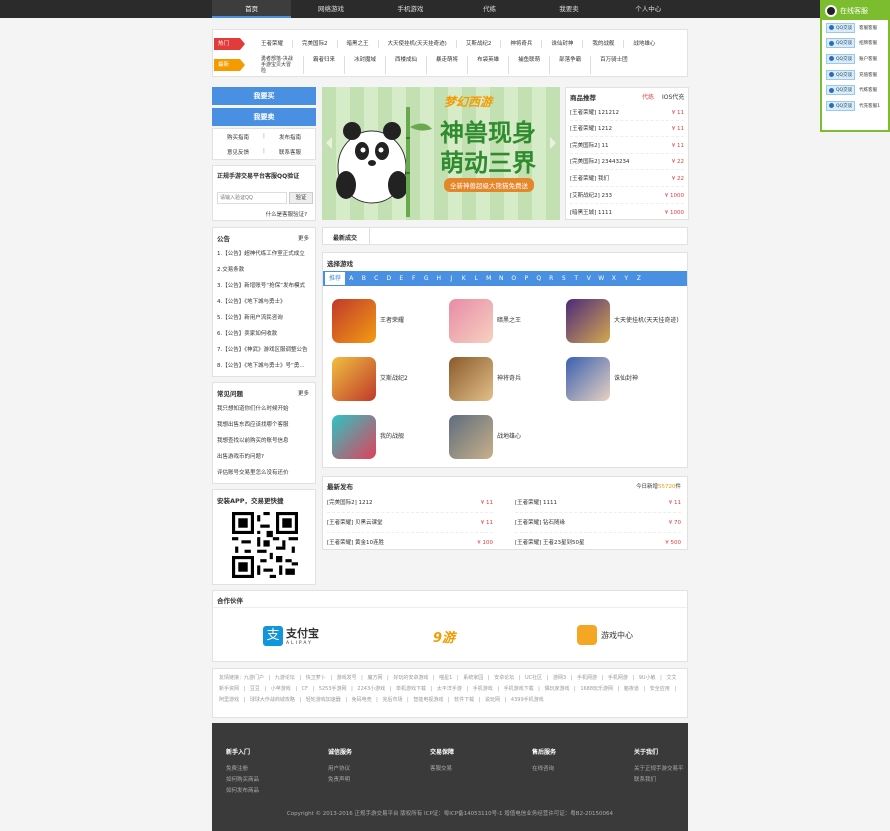 The width and height of the screenshot is (890, 831). I want to click on verify-button: 验证, so click(301, 198).